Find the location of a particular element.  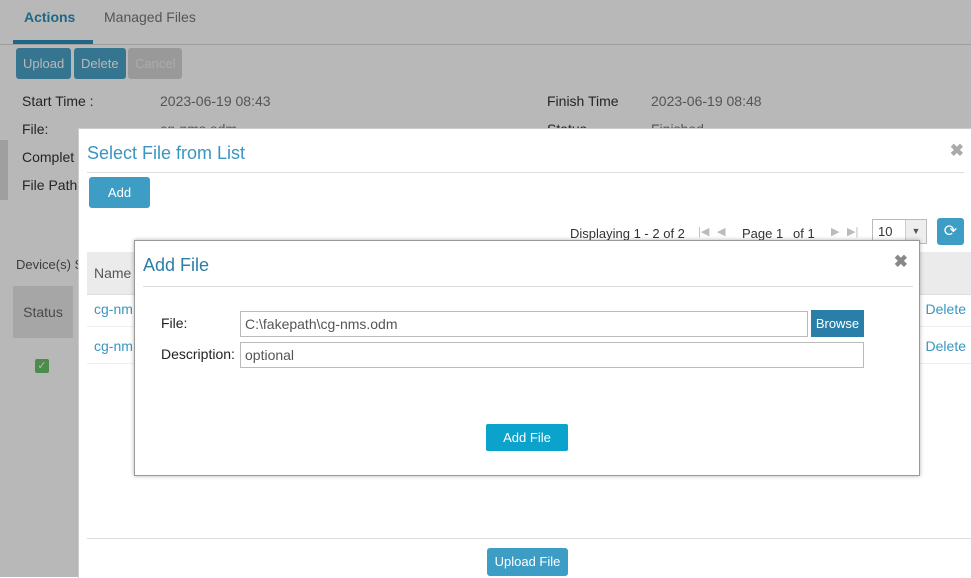

next-page-icon: ▶ is located at coordinates (835, 231).